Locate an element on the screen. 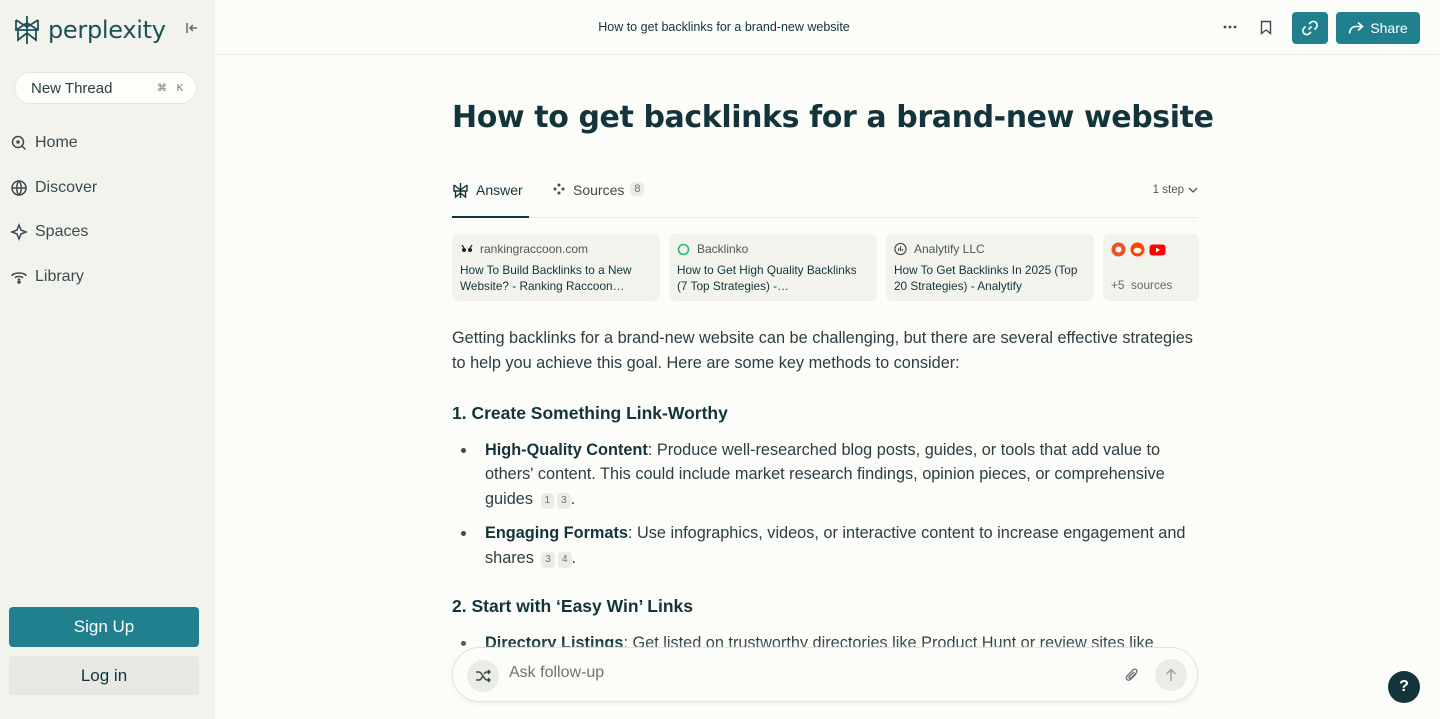 The image size is (1440, 719). sidebar-item-spaces: Spaces is located at coordinates (108, 232).